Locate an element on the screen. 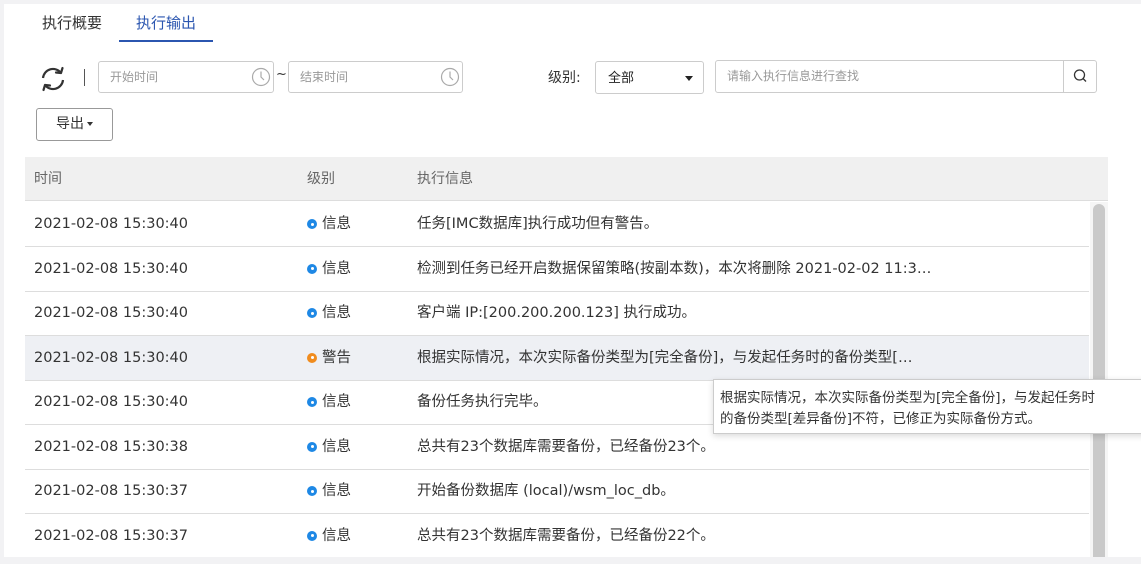 This screenshot has height=564, width=1141. row-message: 开始备份数据库 (local)/wsm_loc_db。 is located at coordinates (546, 491).